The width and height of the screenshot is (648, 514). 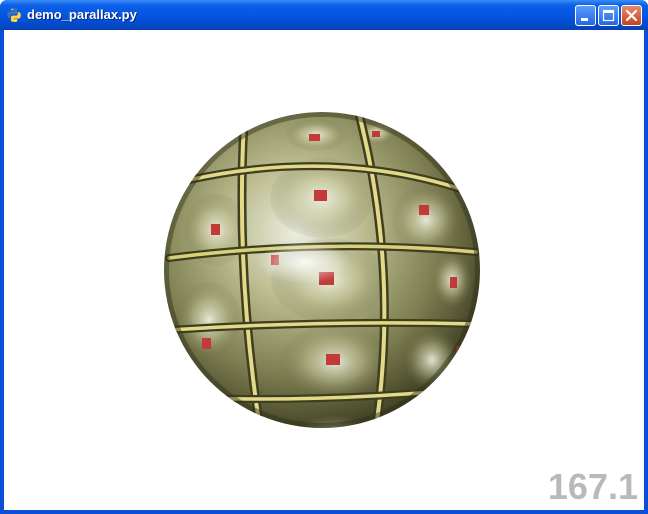 I want to click on specular-highlight, so click(x=304, y=262).